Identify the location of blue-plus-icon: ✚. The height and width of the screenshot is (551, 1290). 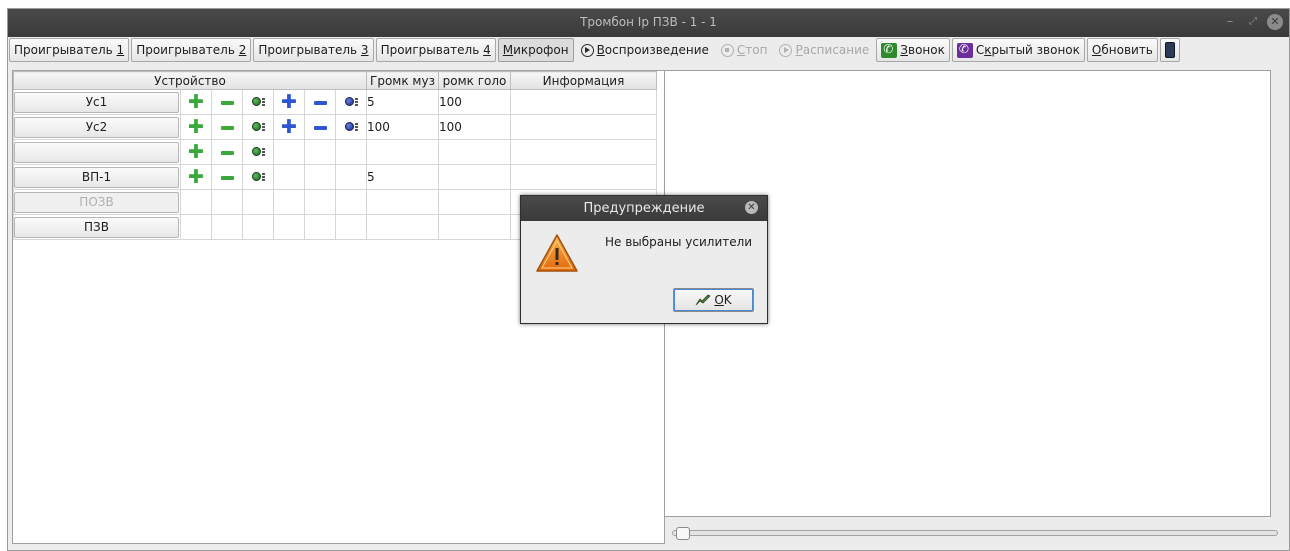
(289, 126).